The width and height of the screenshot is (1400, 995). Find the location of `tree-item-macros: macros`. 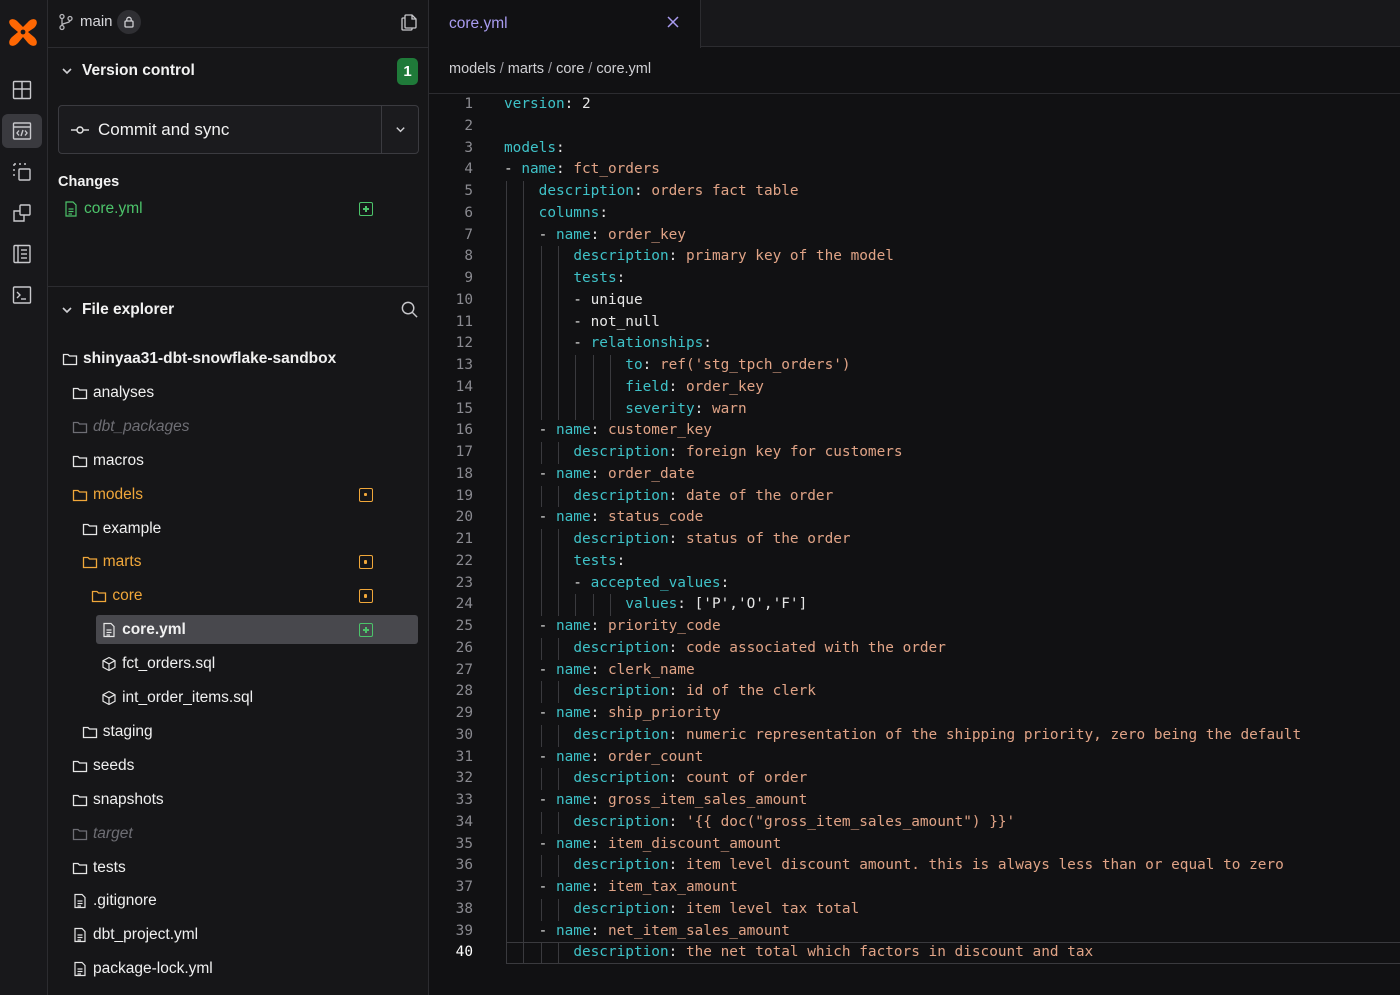

tree-item-macros: macros is located at coordinates (108, 461).